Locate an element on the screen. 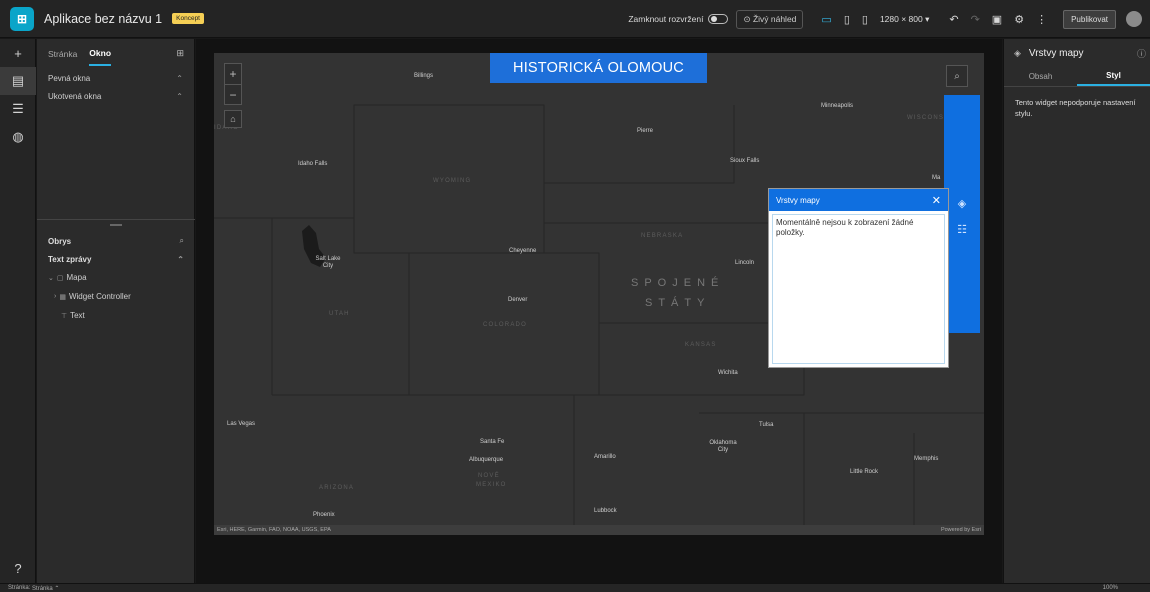 This screenshot has height=592, width=1150. theme-icon: ◍ is located at coordinates (18, 137).